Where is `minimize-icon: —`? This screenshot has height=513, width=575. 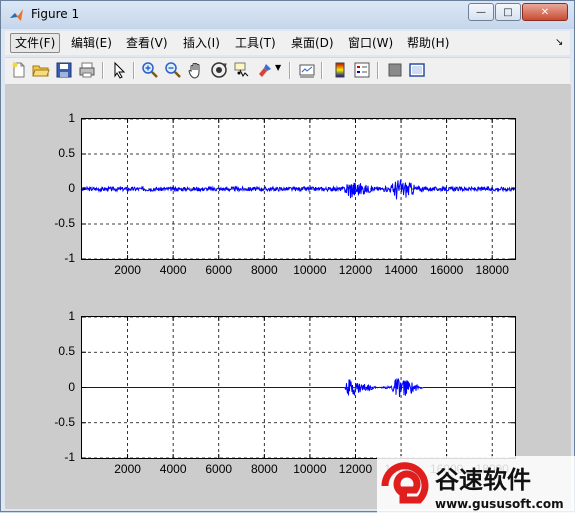 minimize-icon: — is located at coordinates (481, 12).